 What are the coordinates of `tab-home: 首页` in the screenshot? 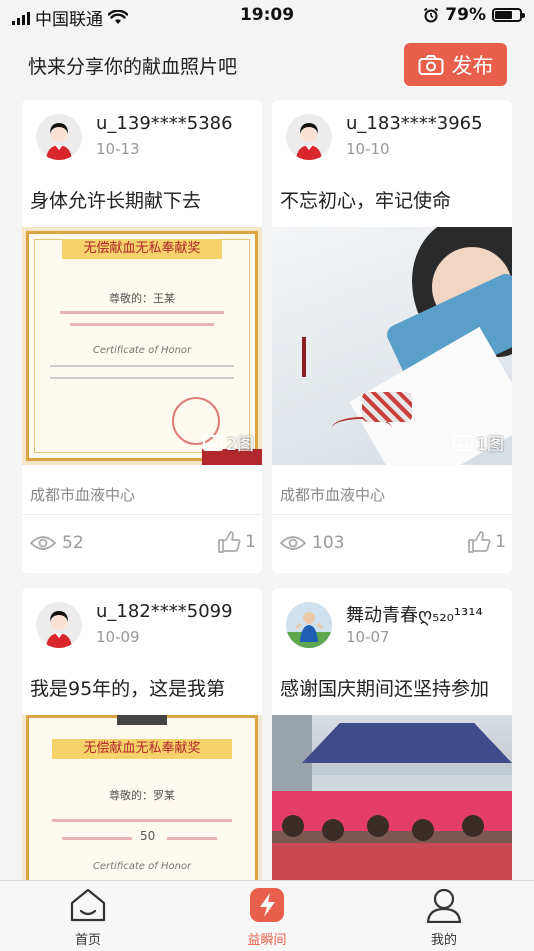 It's located at (88, 917).